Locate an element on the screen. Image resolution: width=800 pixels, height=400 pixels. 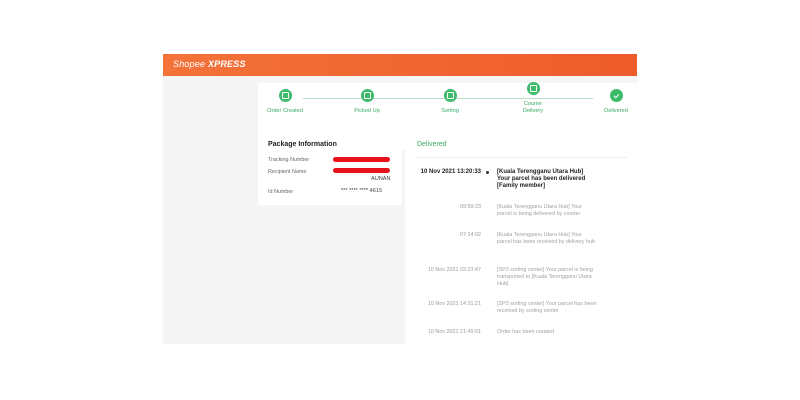
logo-shopee-text: Shopee is located at coordinates (189, 64).